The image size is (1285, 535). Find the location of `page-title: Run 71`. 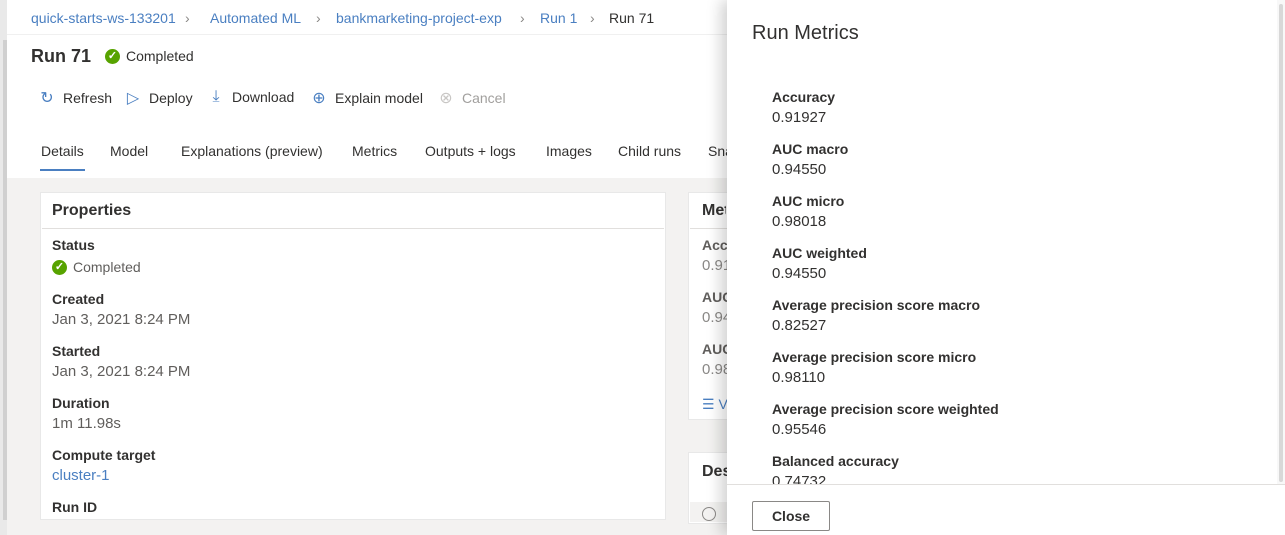

page-title: Run 71 is located at coordinates (61, 56).